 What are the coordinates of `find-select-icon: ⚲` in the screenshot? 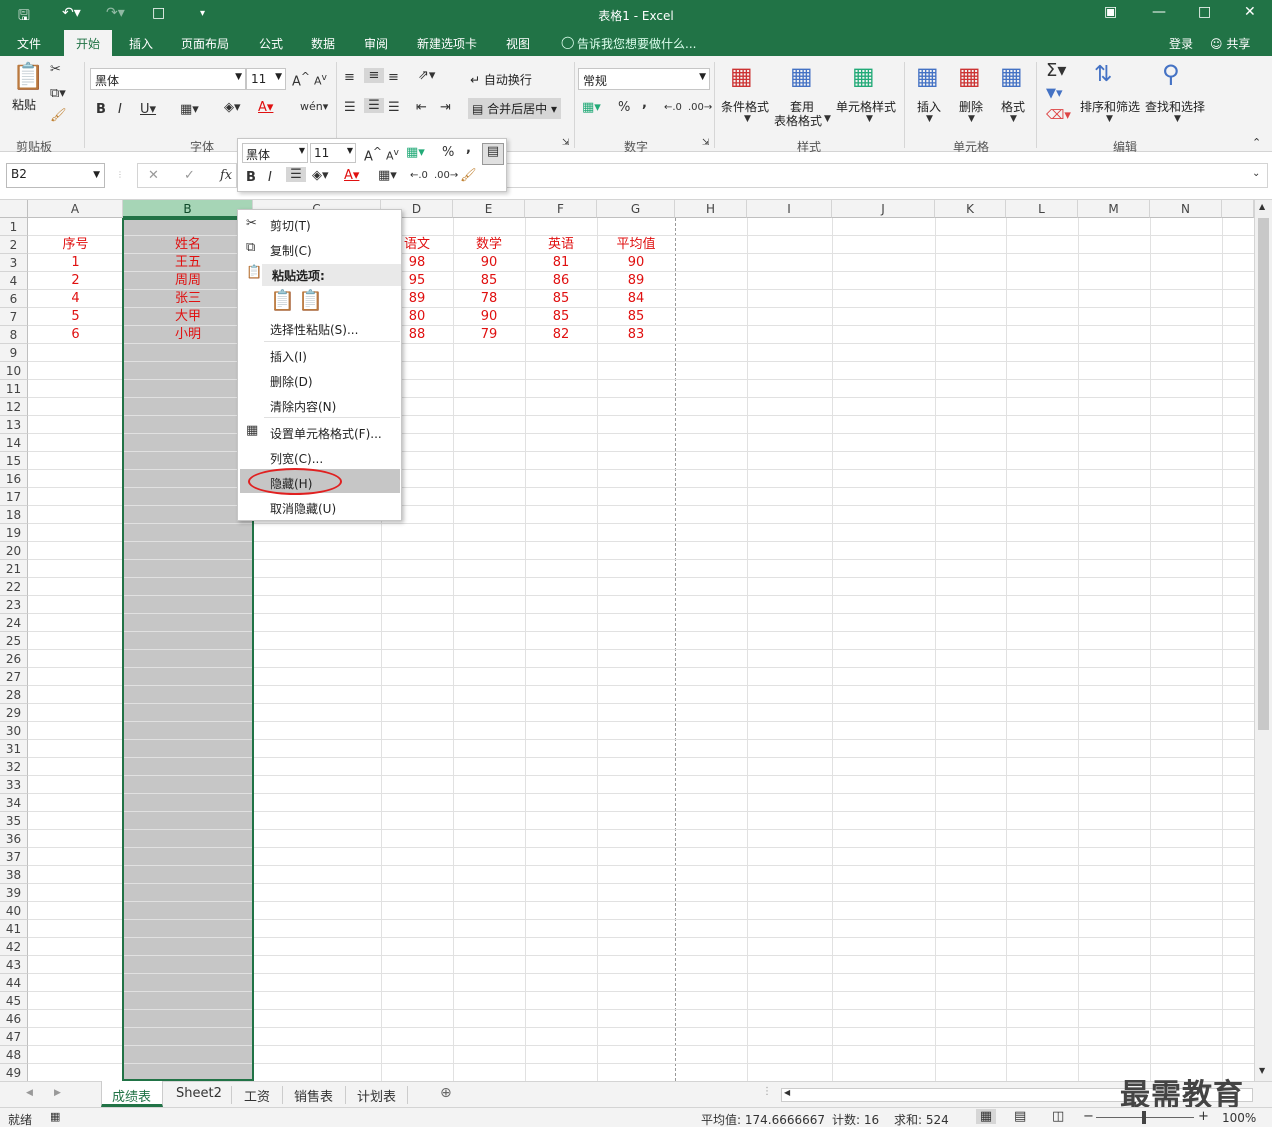 It's located at (1171, 74).